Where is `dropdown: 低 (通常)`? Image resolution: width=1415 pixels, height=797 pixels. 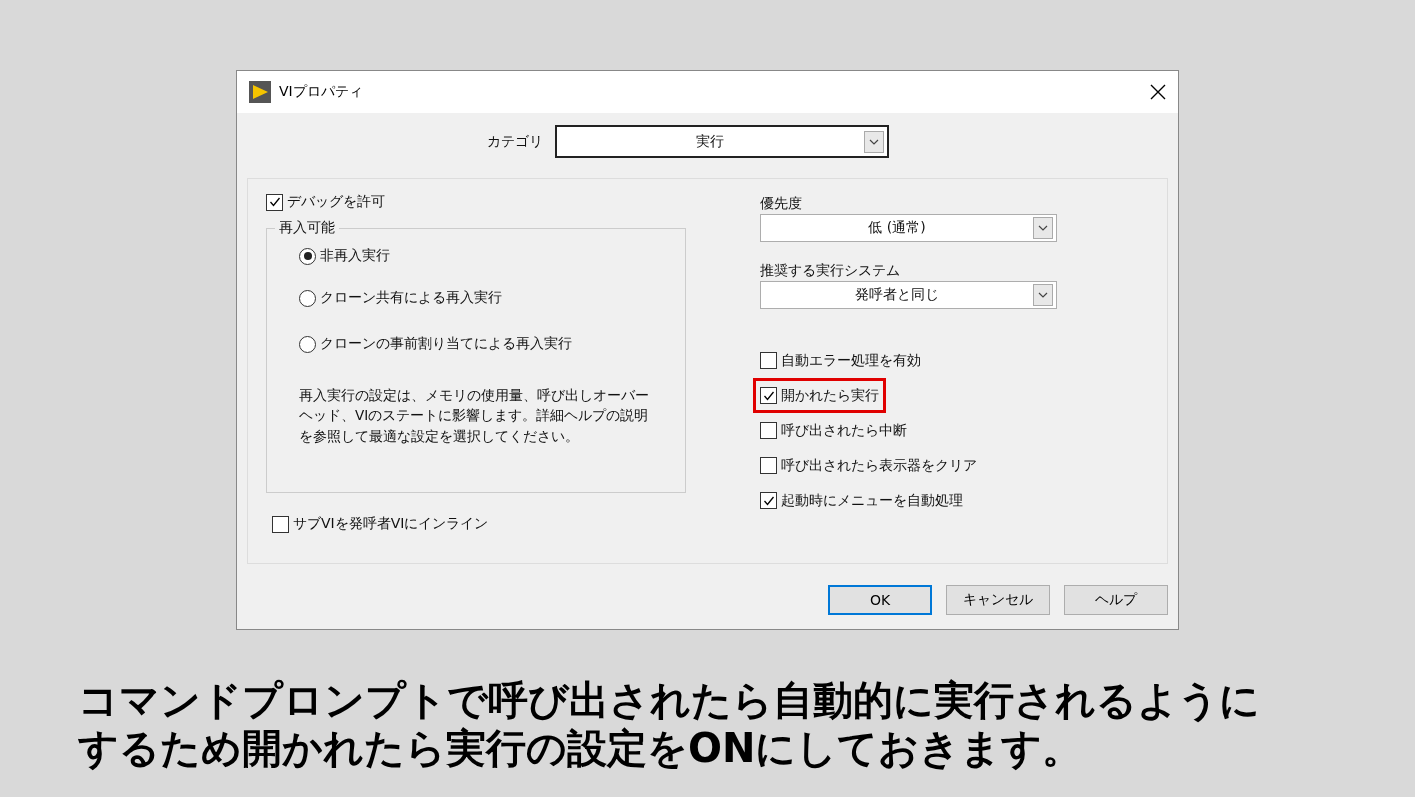
dropdown: 低 (通常) is located at coordinates (908, 228).